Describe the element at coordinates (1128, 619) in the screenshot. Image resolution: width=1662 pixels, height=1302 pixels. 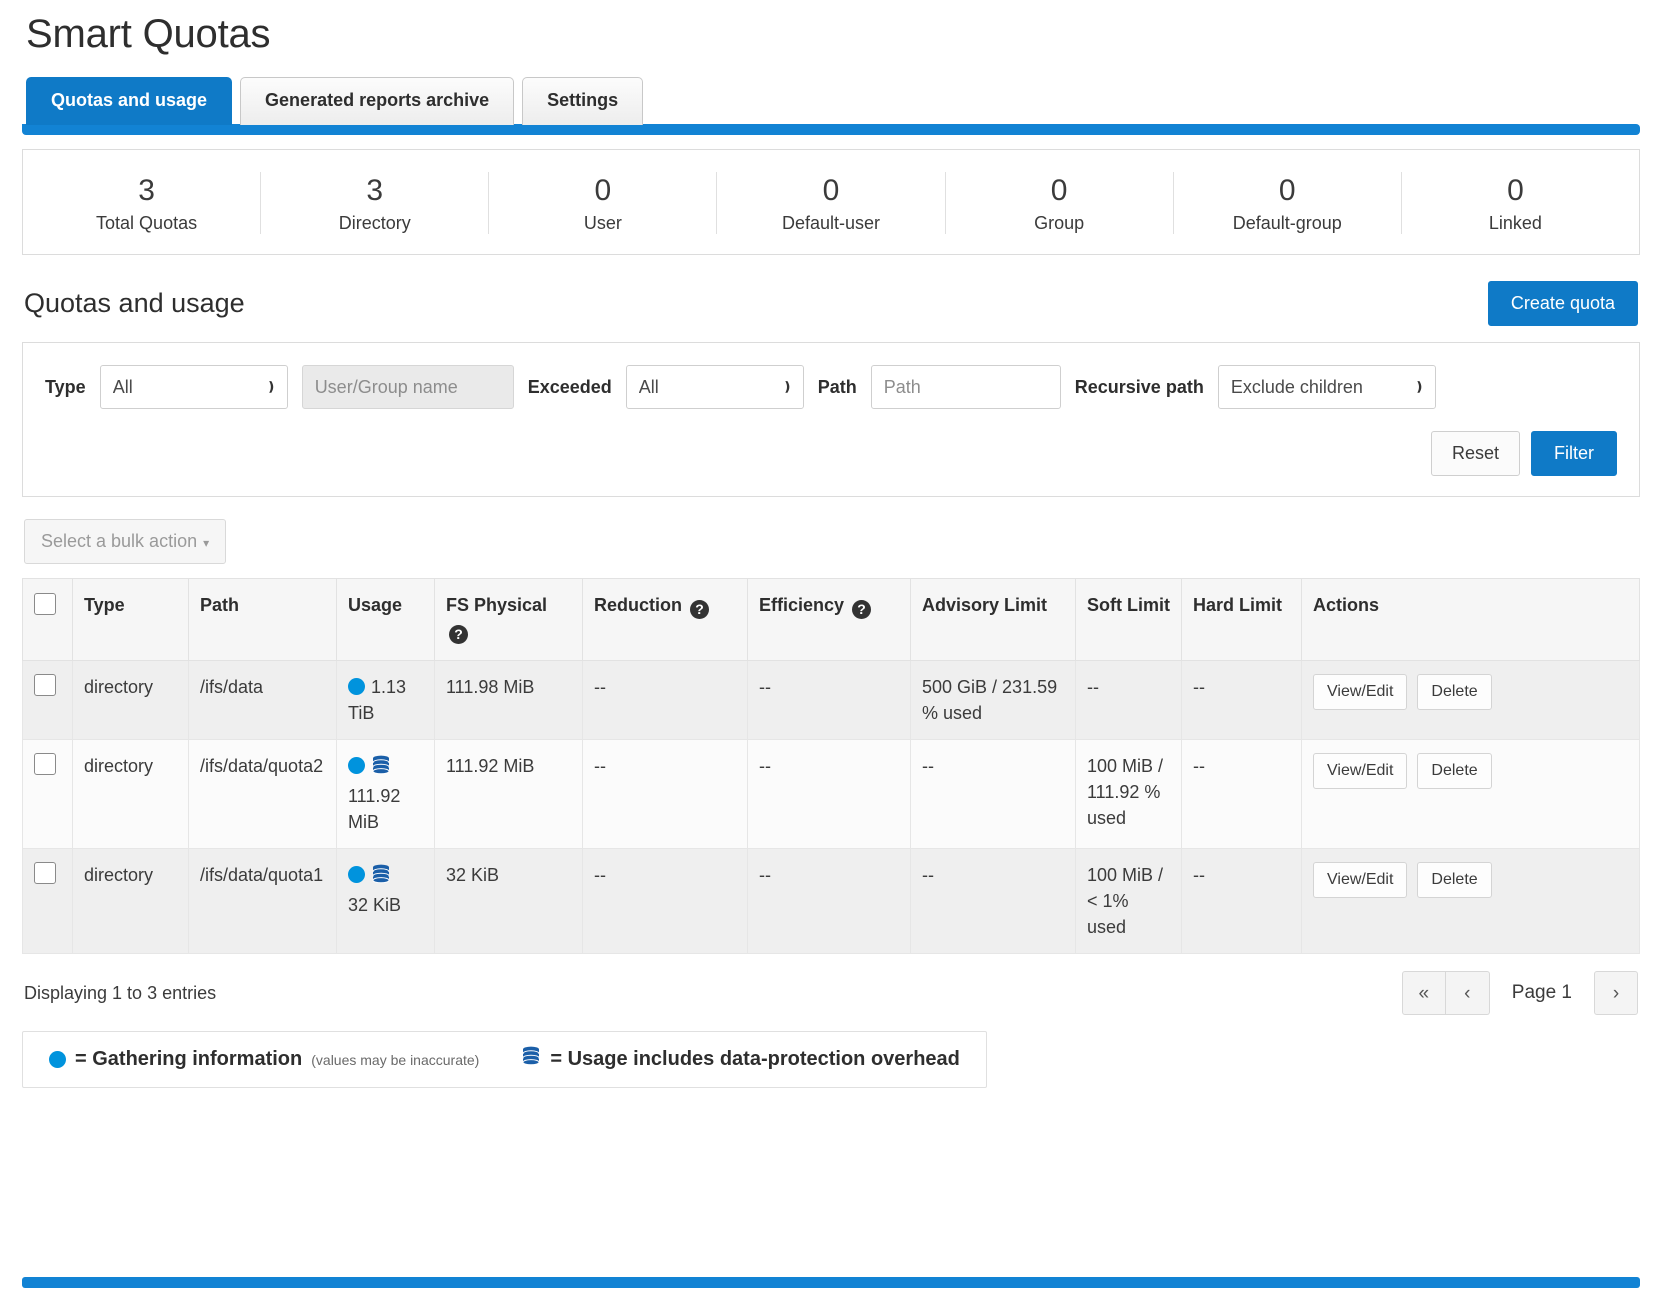
I see `header-soft-limit: Soft Limit` at that location.